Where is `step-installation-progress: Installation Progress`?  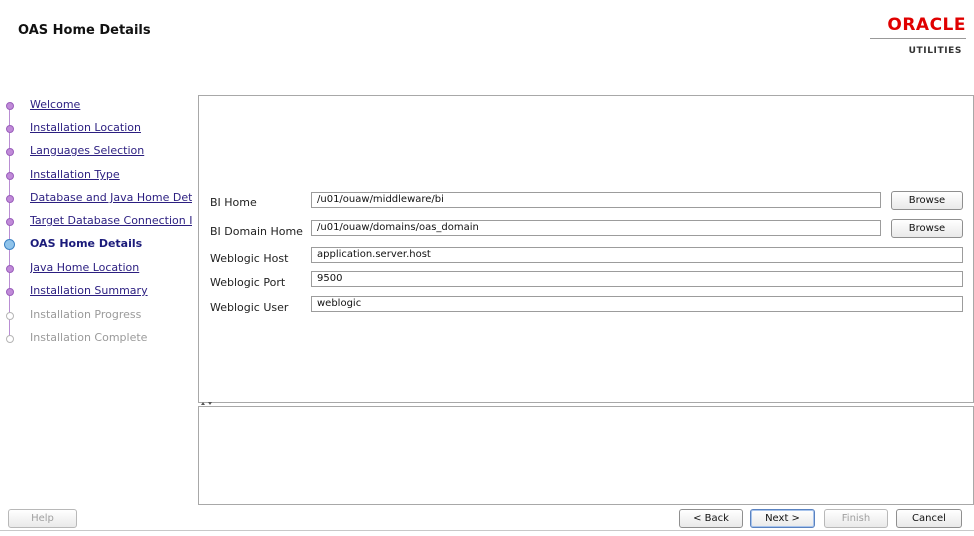 step-installation-progress: Installation Progress is located at coordinates (98, 318).